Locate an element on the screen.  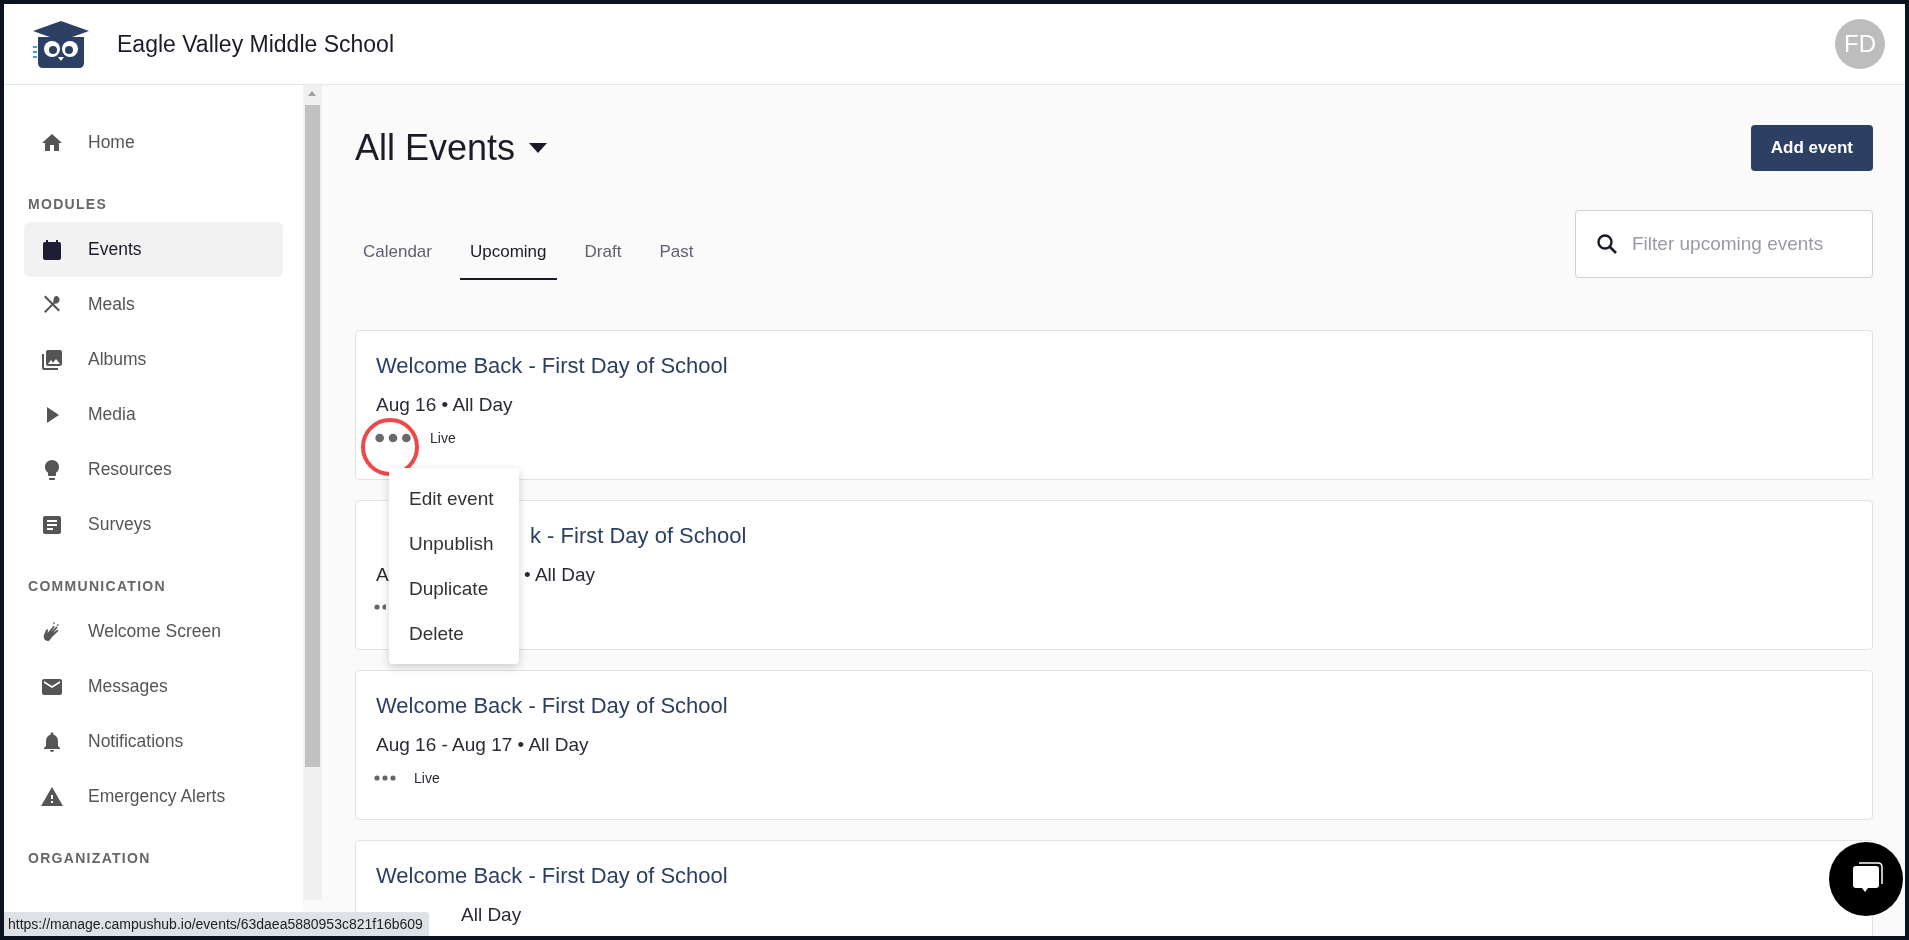
tab: Upcoming is located at coordinates (508, 254).